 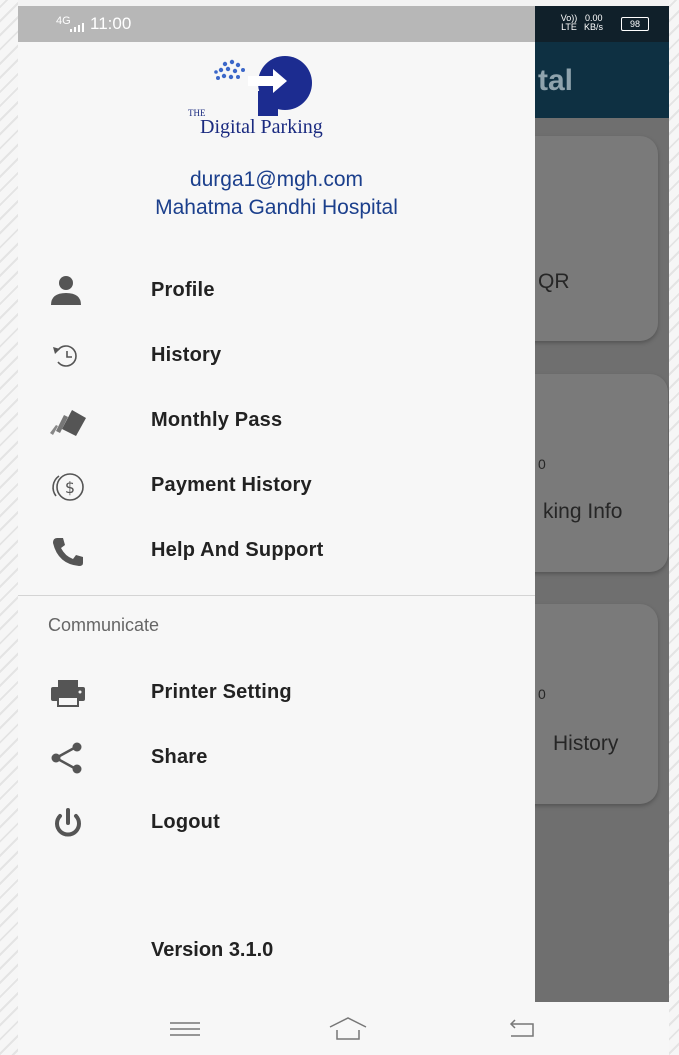 What do you see at coordinates (68, 822) in the screenshot?
I see `power-icon` at bounding box center [68, 822].